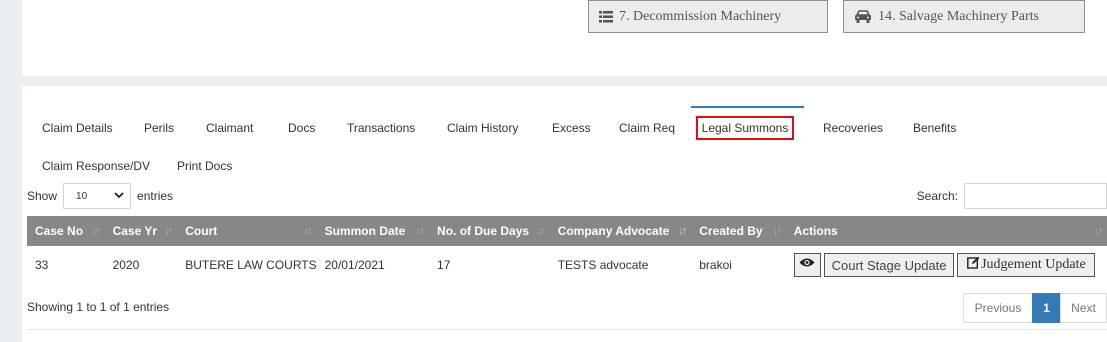 This screenshot has height=342, width=1107. What do you see at coordinates (1046, 308) in the screenshot?
I see `pagination-page-1: 1` at bounding box center [1046, 308].